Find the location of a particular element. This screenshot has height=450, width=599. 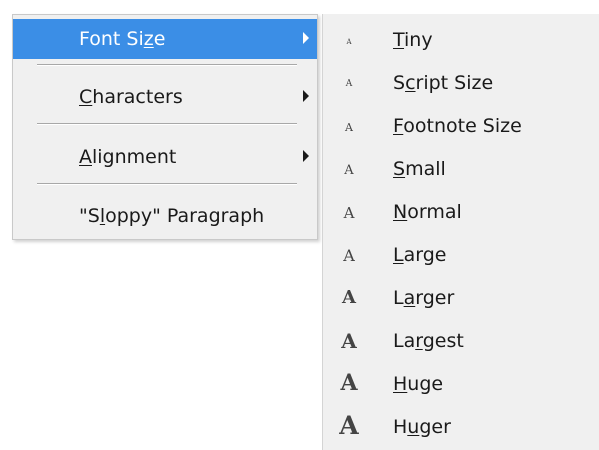

submenu-item-label: Script Size is located at coordinates (443, 83).